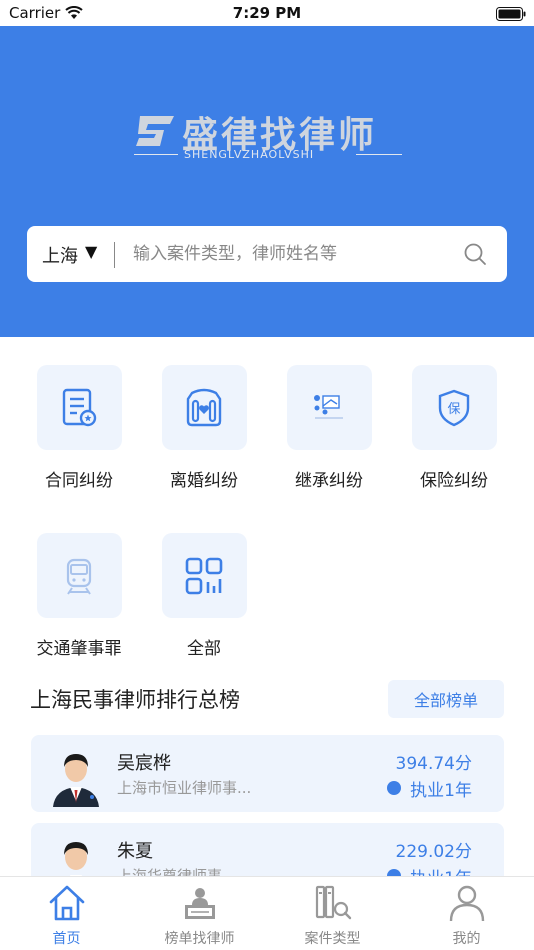 This screenshot has height=950, width=534. What do you see at coordinates (76, 776) in the screenshot?
I see `avatar` at bounding box center [76, 776].